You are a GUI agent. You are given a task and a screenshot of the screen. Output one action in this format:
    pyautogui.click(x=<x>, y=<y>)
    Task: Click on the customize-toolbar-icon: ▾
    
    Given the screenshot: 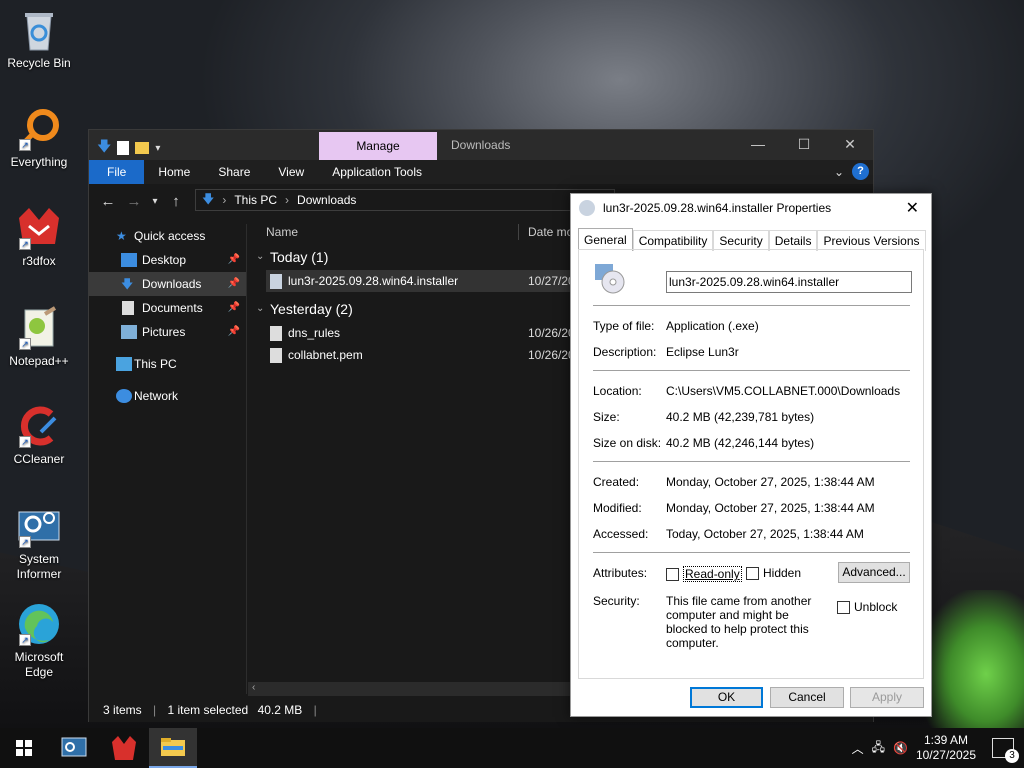 What is the action you would take?
    pyautogui.click(x=157, y=148)
    